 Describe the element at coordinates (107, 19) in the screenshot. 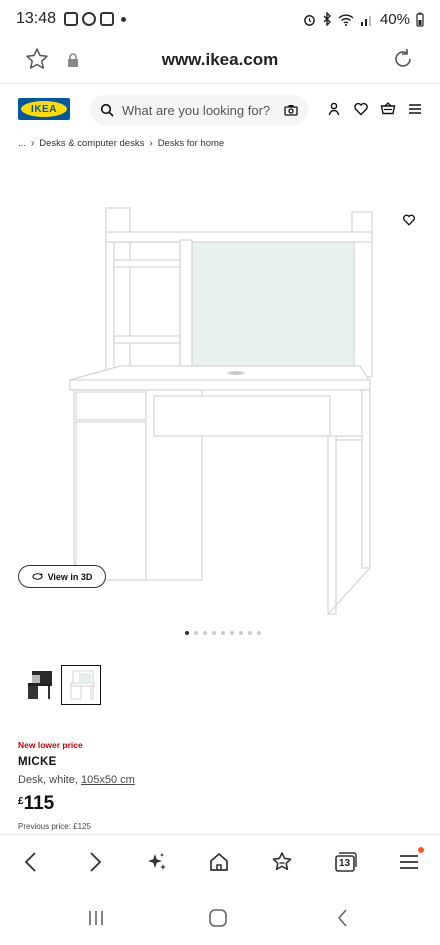

I see `image-notification-icon` at that location.